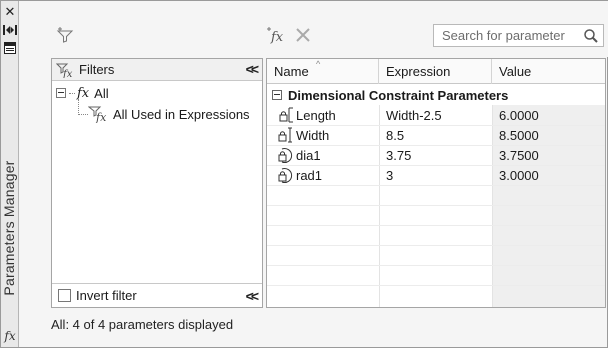 The width and height of the screenshot is (608, 348). I want to click on param-expression: 3, so click(435, 175).